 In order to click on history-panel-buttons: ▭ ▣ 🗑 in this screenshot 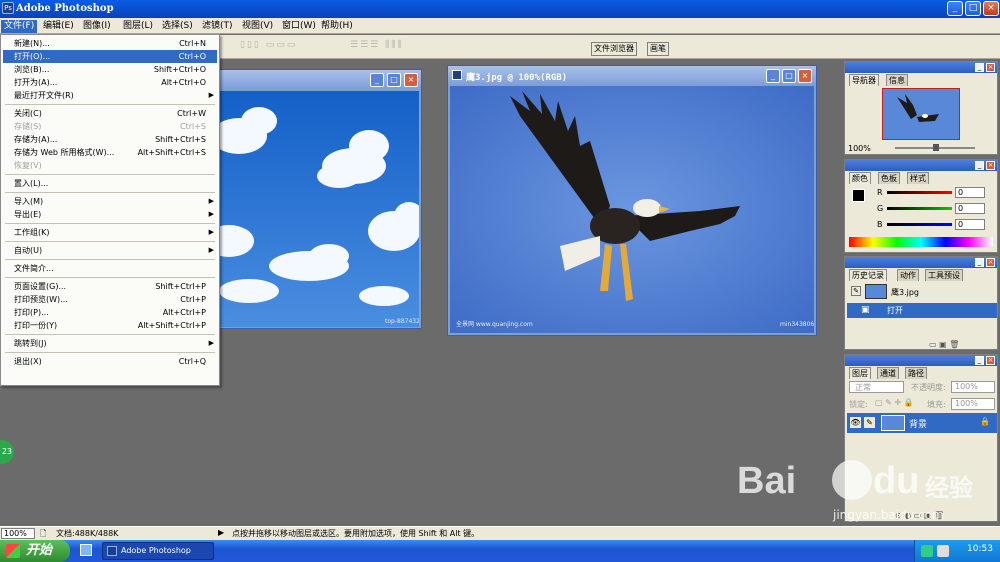, I will do `click(944, 344)`.